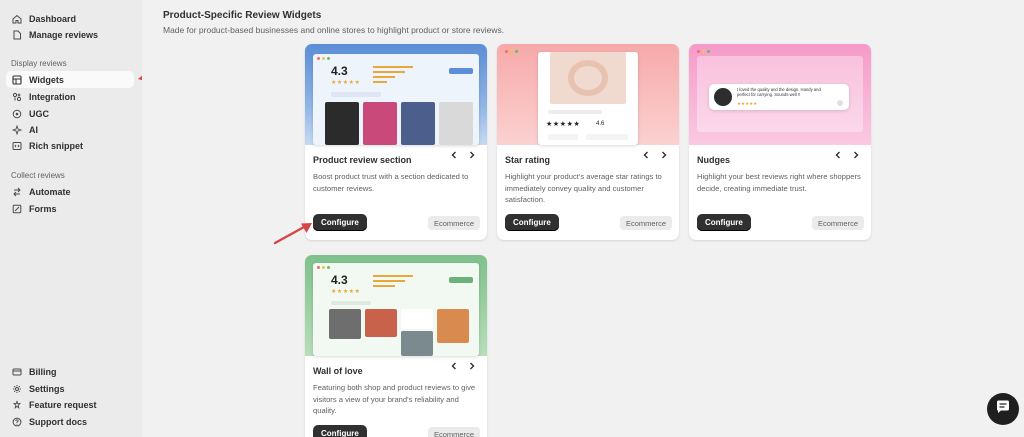 The width and height of the screenshot is (1024, 437). Describe the element at coordinates (362, 160) in the screenshot. I see `card-title: Product review section` at that location.